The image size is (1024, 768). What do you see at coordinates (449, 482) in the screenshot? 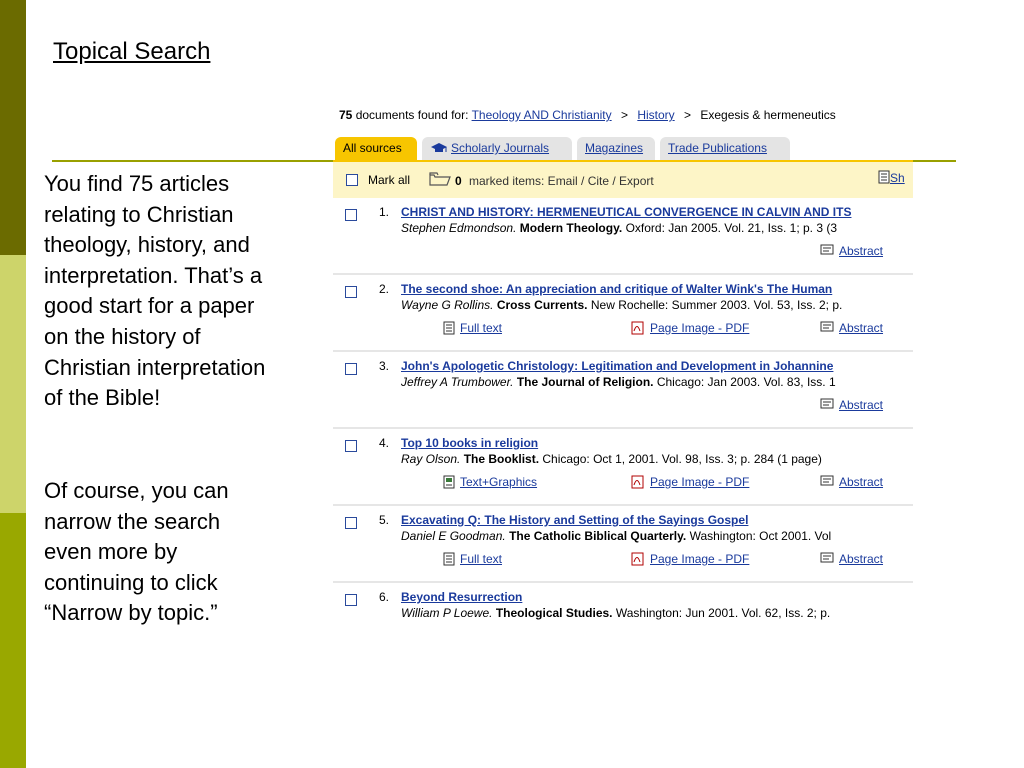
I see `text-graphics-icon` at bounding box center [449, 482].